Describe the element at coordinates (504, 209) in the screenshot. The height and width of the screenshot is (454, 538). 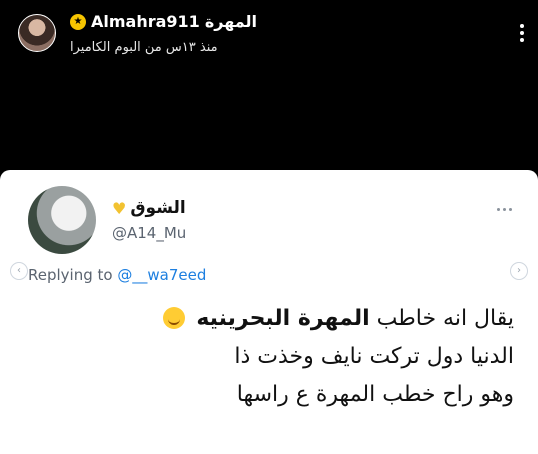
I see `tweet-more-icon` at that location.